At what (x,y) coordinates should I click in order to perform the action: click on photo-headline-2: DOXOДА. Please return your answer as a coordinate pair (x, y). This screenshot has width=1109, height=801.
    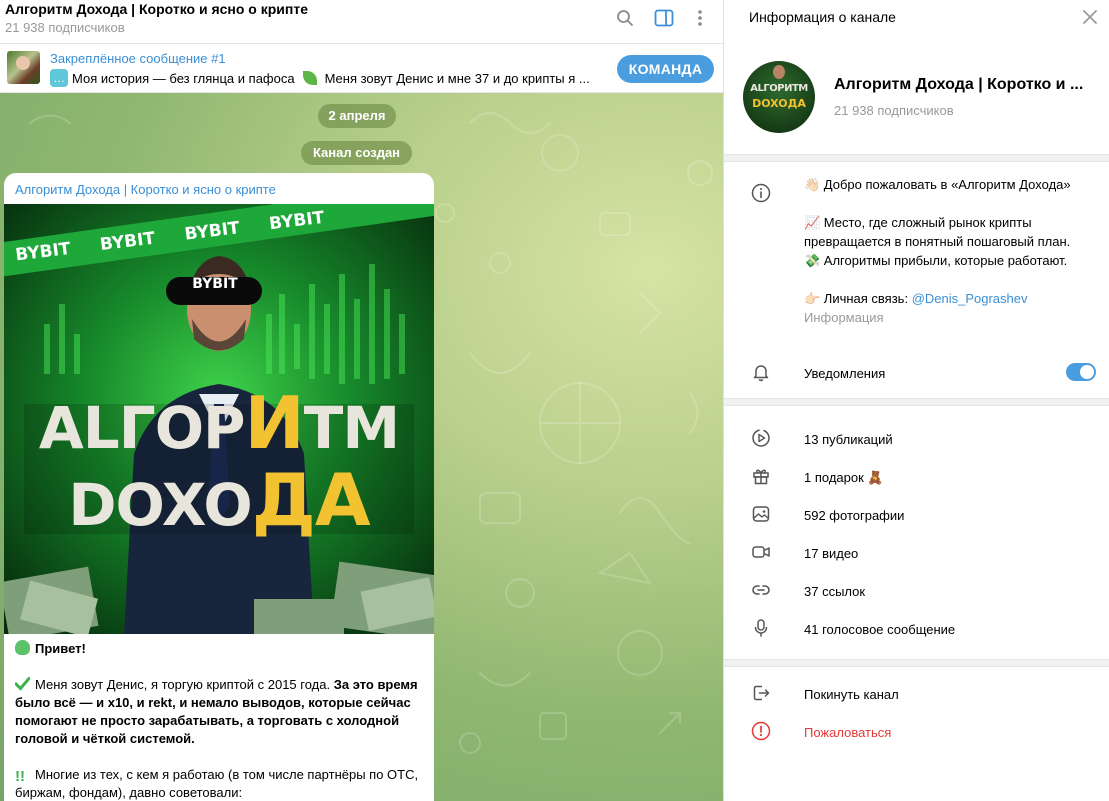
    Looking at the image, I should click on (219, 501).